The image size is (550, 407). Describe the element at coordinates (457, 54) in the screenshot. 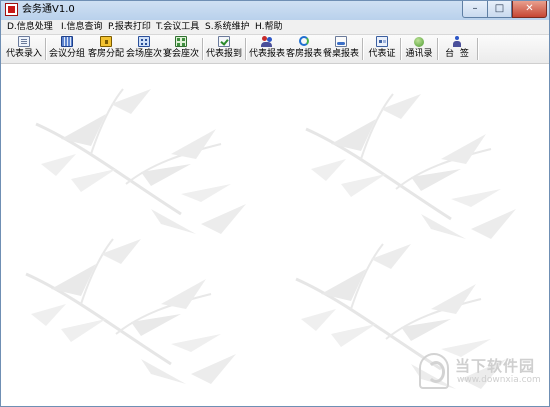

I see `toolbar-label: 台 签` at that location.